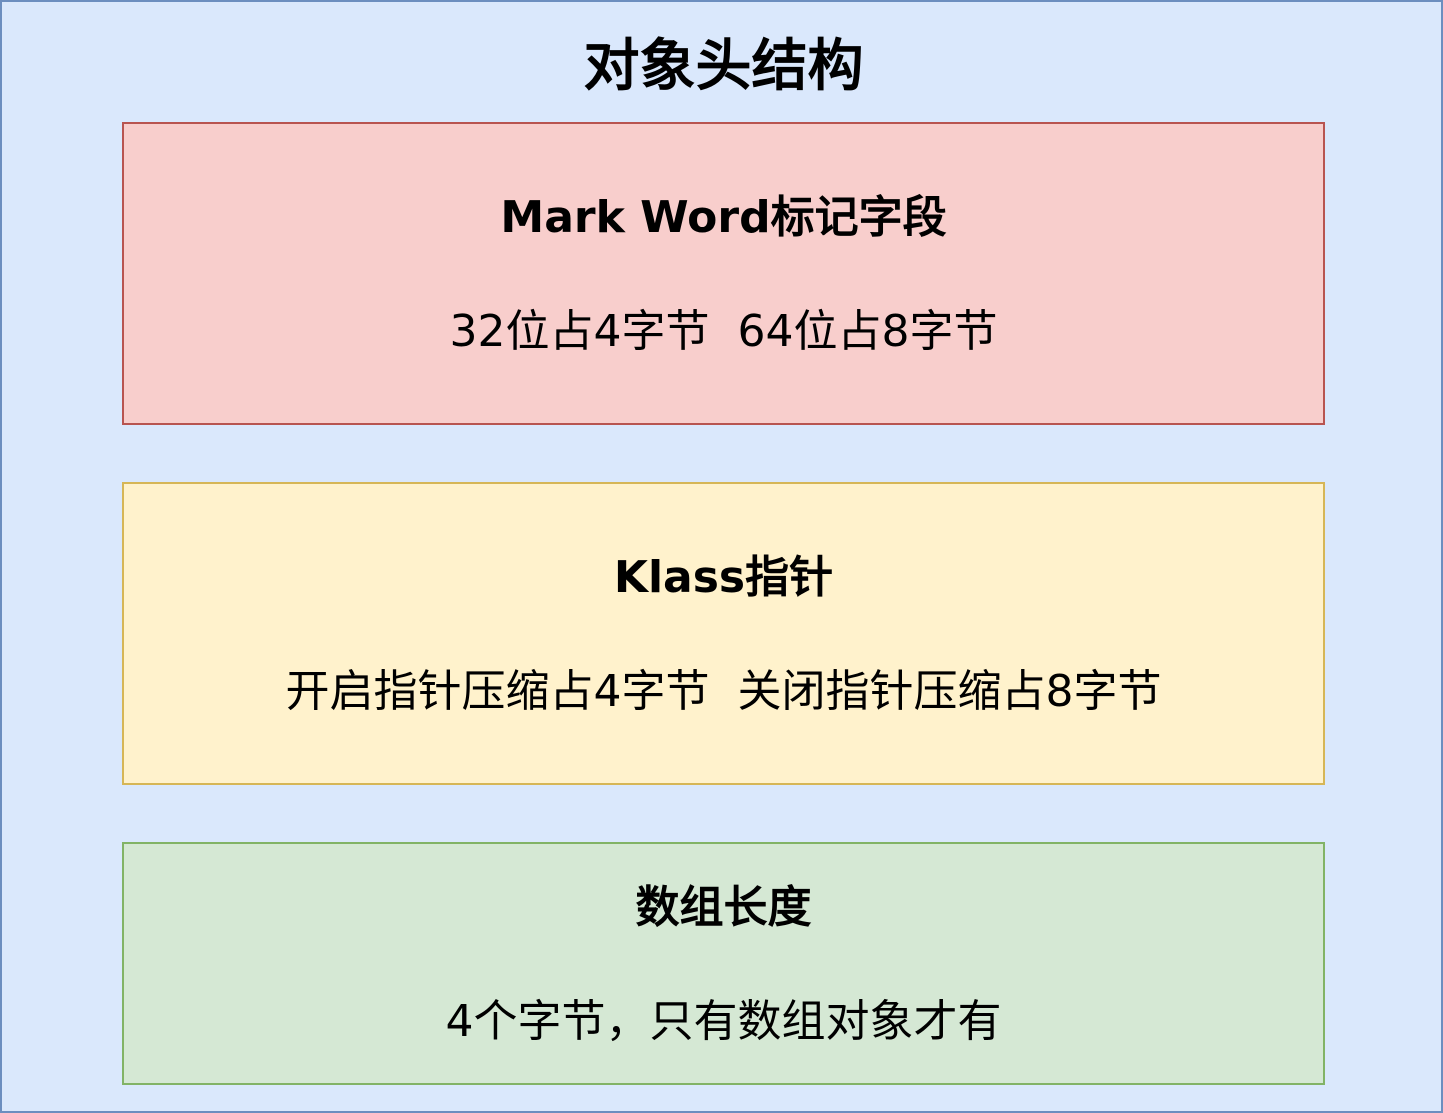 The width and height of the screenshot is (1443, 1113). I want to click on klass-pointer-title: Klass指针, so click(723, 577).